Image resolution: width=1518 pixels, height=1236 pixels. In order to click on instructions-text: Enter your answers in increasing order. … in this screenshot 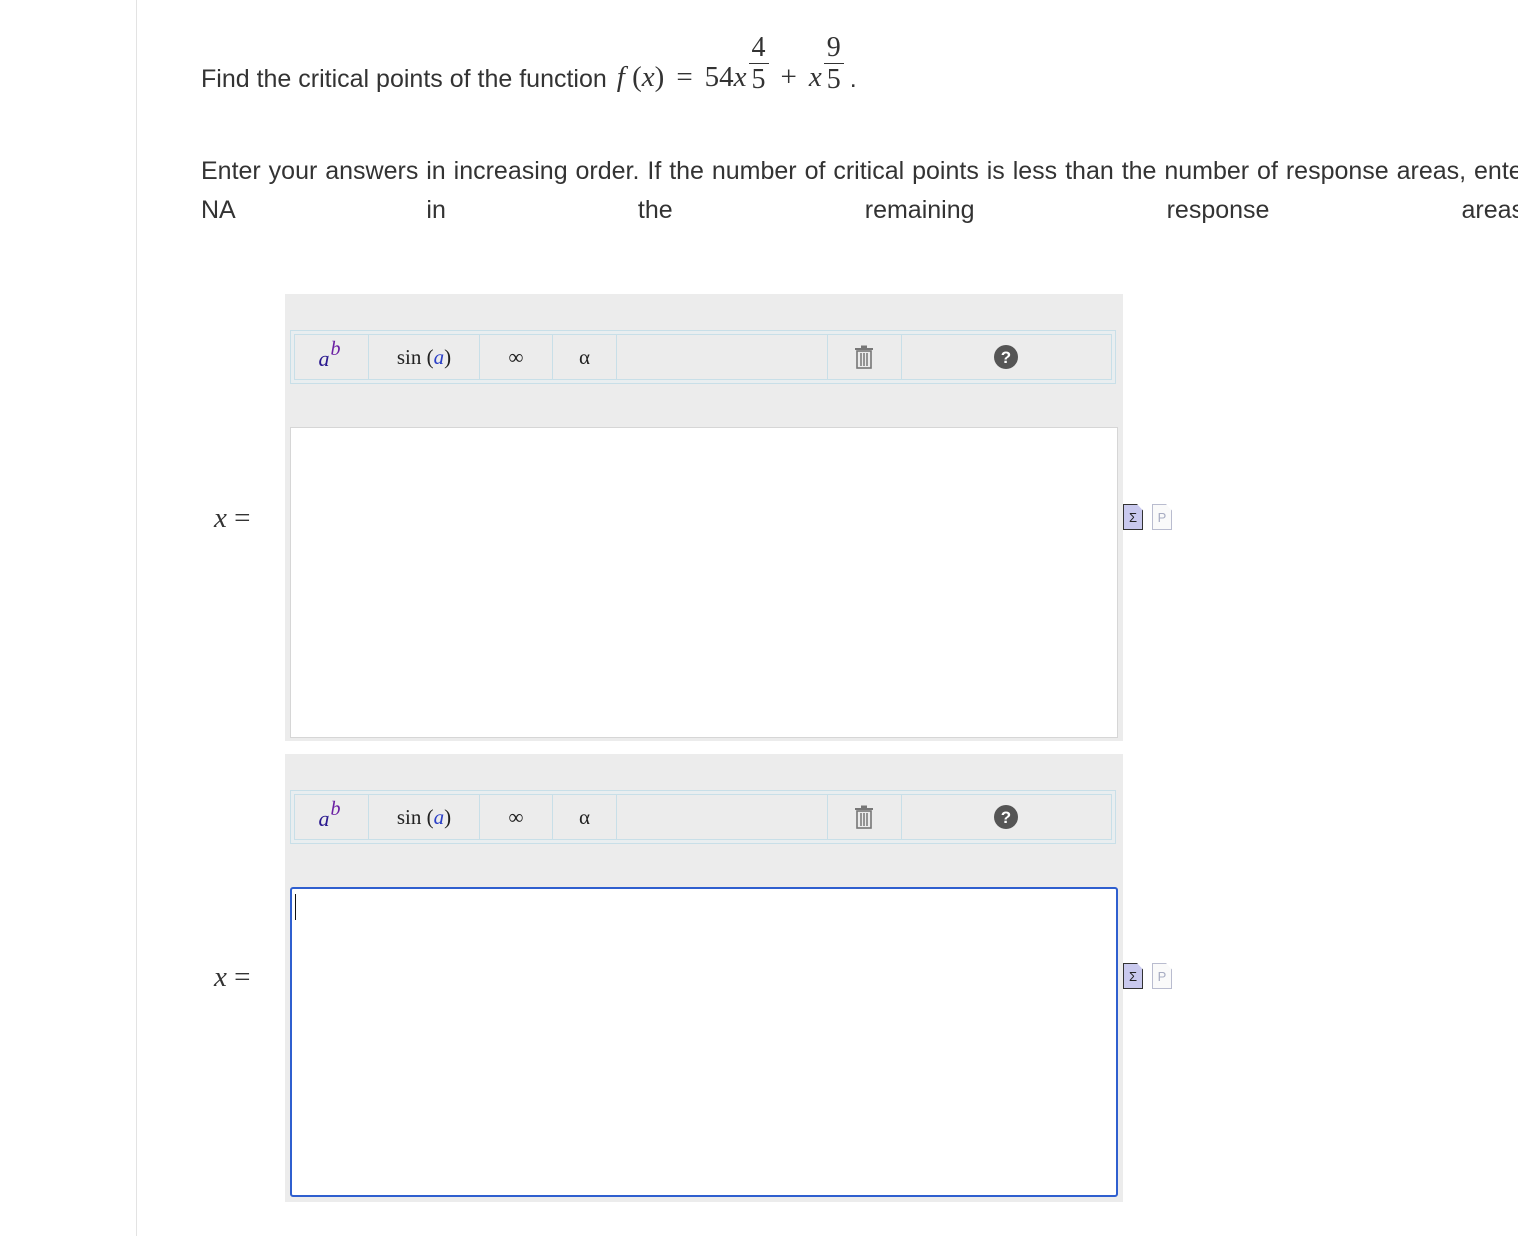, I will do `click(859, 190)`.